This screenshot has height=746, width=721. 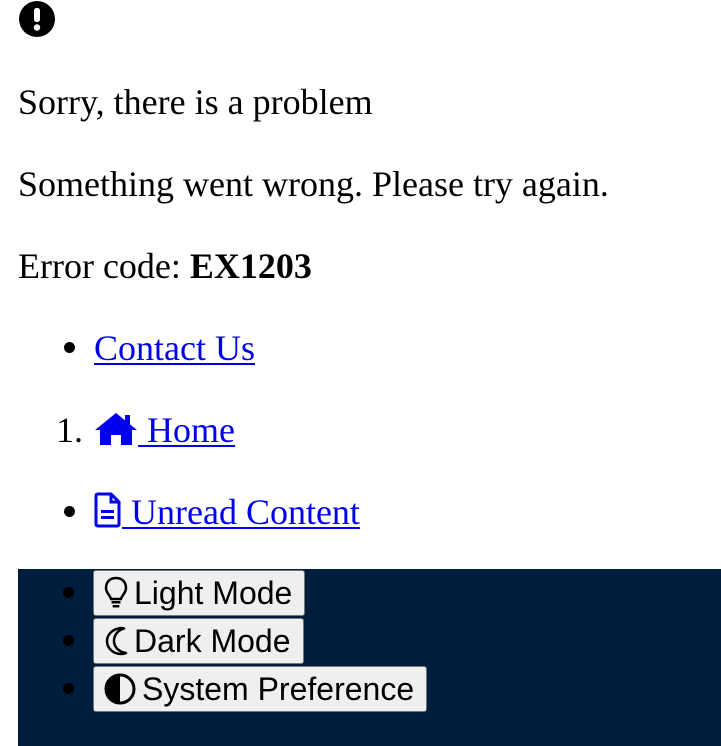 What do you see at coordinates (195, 102) in the screenshot?
I see `error-title: Sorry, there is a problem` at bounding box center [195, 102].